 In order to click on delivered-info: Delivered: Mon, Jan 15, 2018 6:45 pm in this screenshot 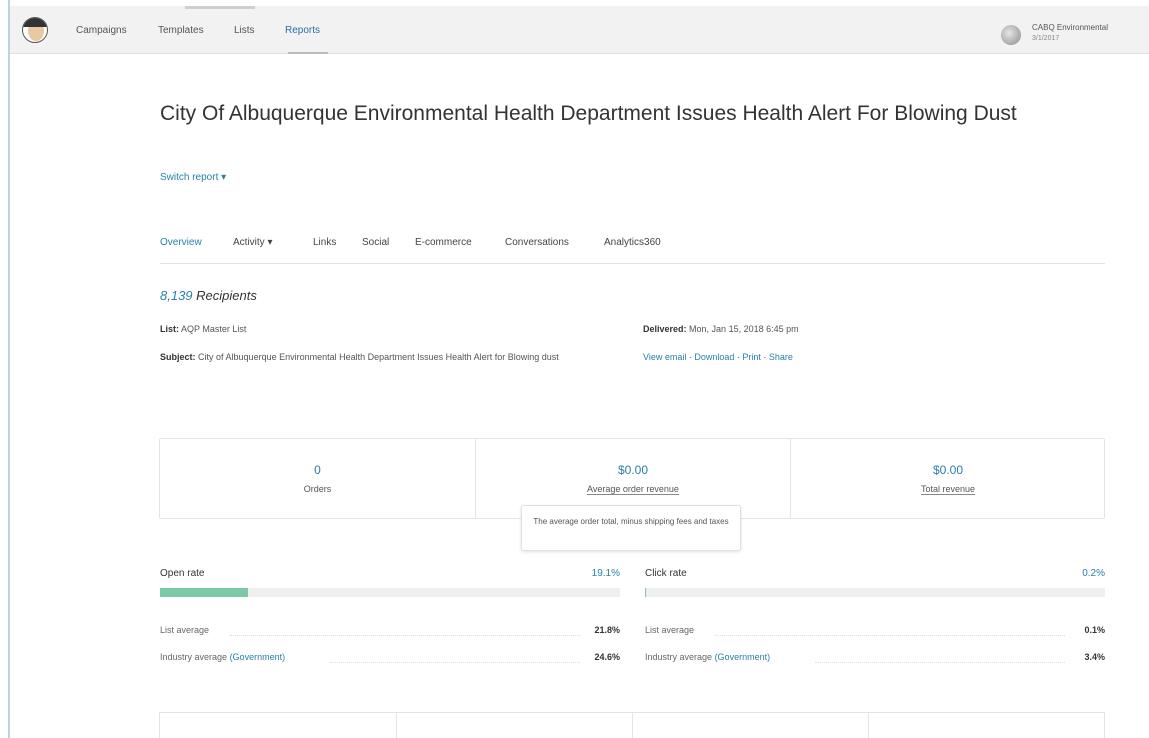, I will do `click(868, 329)`.